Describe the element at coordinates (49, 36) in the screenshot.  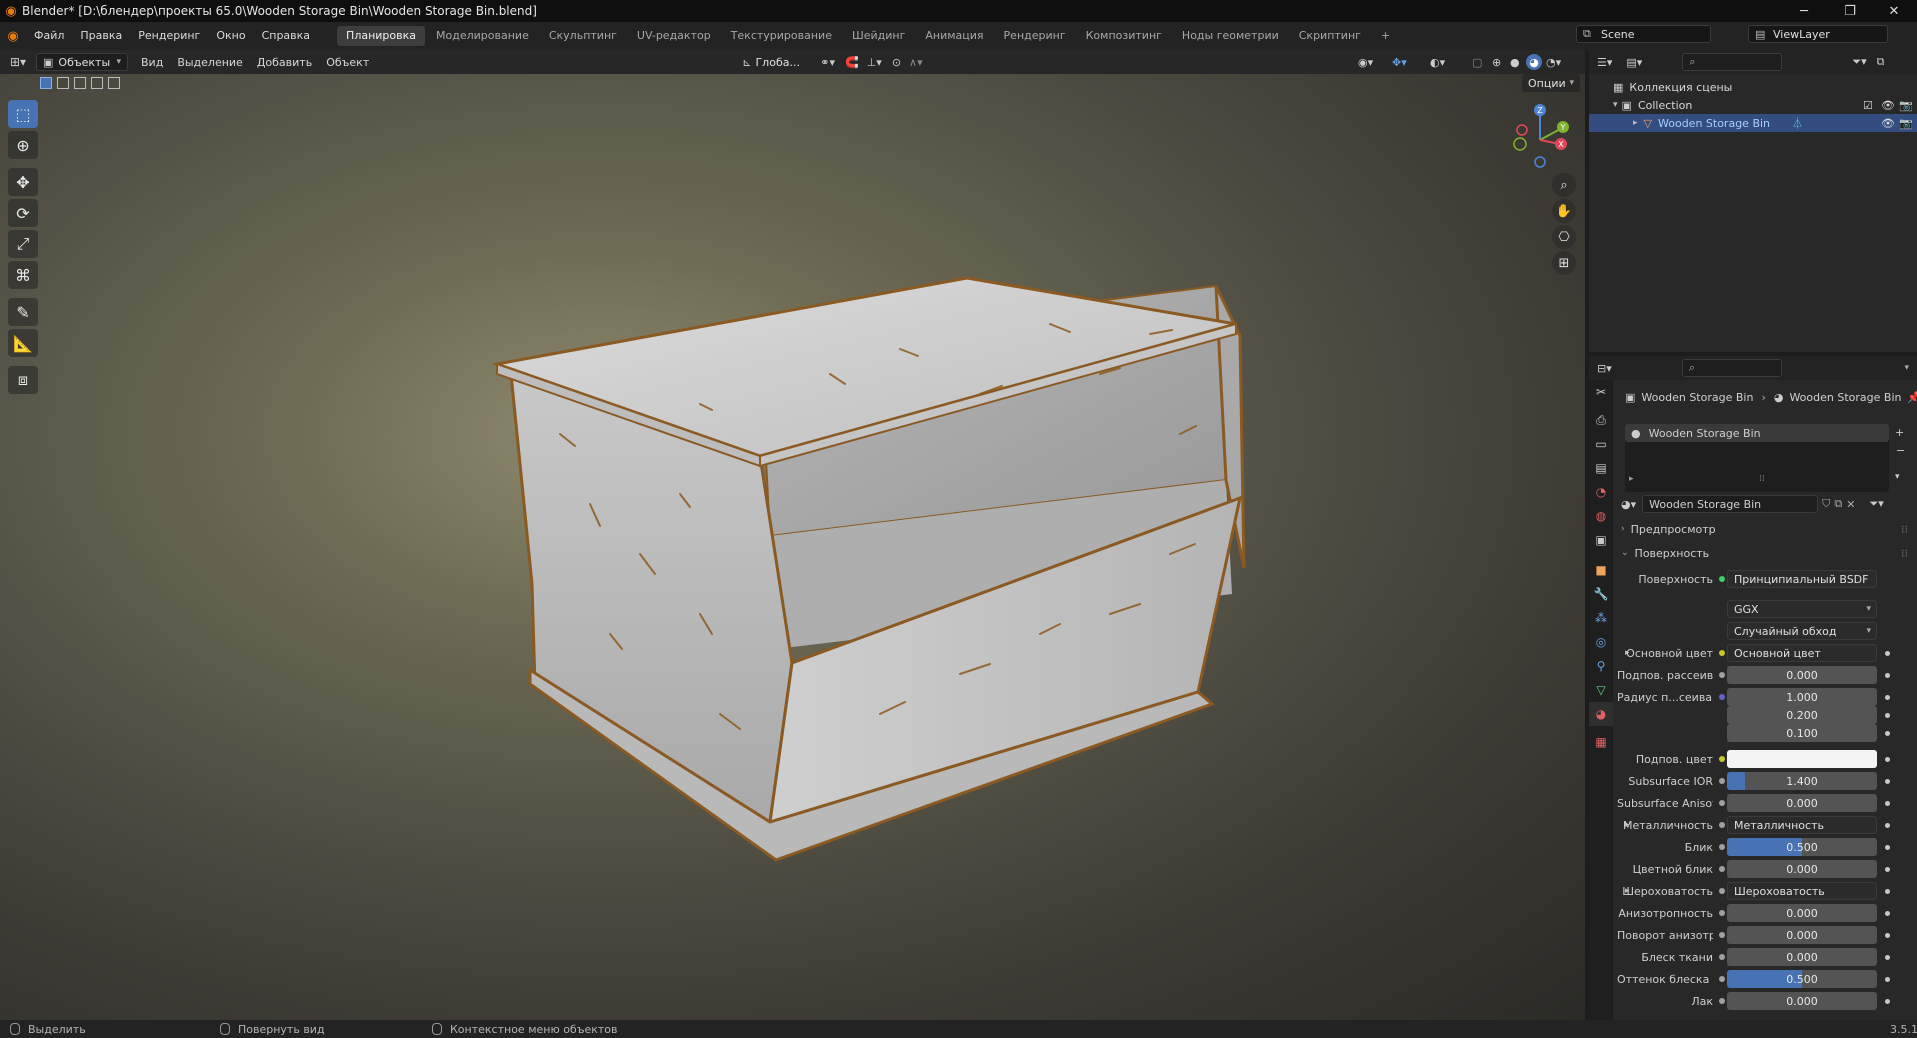
I see `menu-file: Файл` at that location.